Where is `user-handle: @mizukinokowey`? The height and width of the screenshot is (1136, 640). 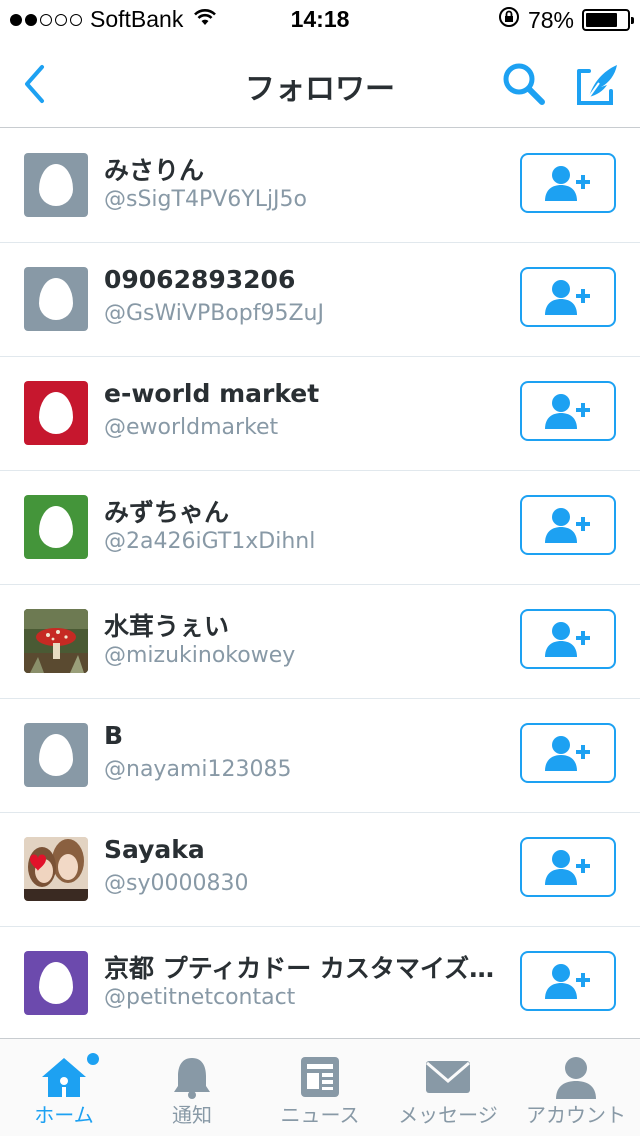
user-handle: @mizukinokowey is located at coordinates (200, 655).